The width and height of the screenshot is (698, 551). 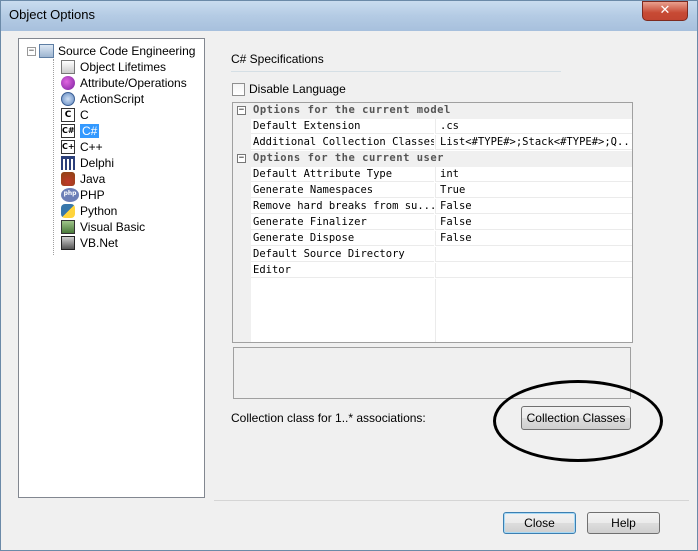 I want to click on tree-item-label: Object Lifetimes, so click(x=123, y=67).